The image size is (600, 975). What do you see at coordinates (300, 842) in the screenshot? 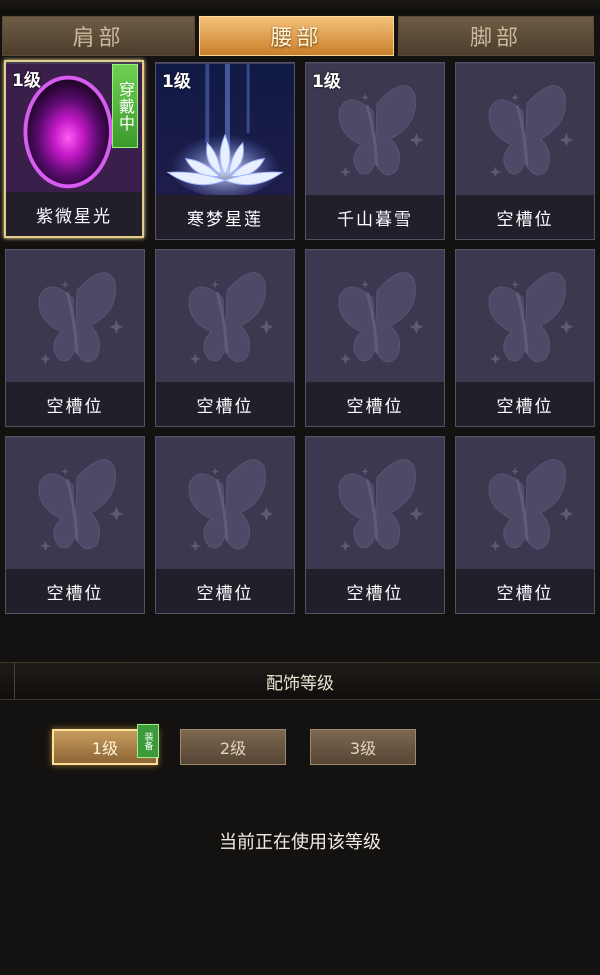
I see `status-text: 当前正在使用该等级` at bounding box center [300, 842].